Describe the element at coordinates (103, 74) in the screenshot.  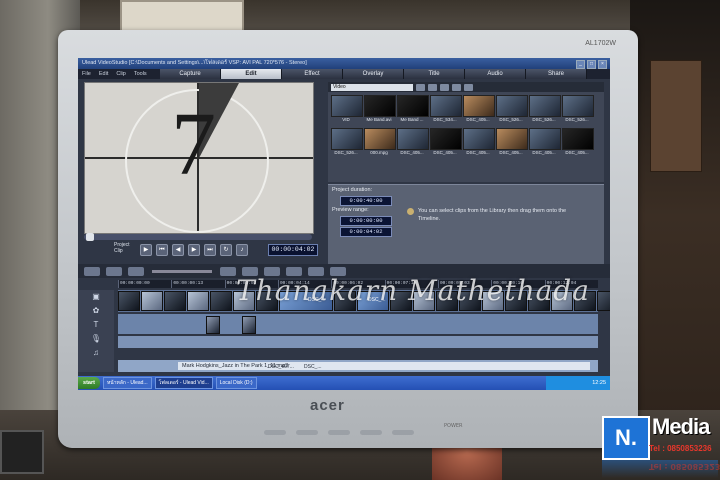
I see `menu-edit: Edit` at that location.